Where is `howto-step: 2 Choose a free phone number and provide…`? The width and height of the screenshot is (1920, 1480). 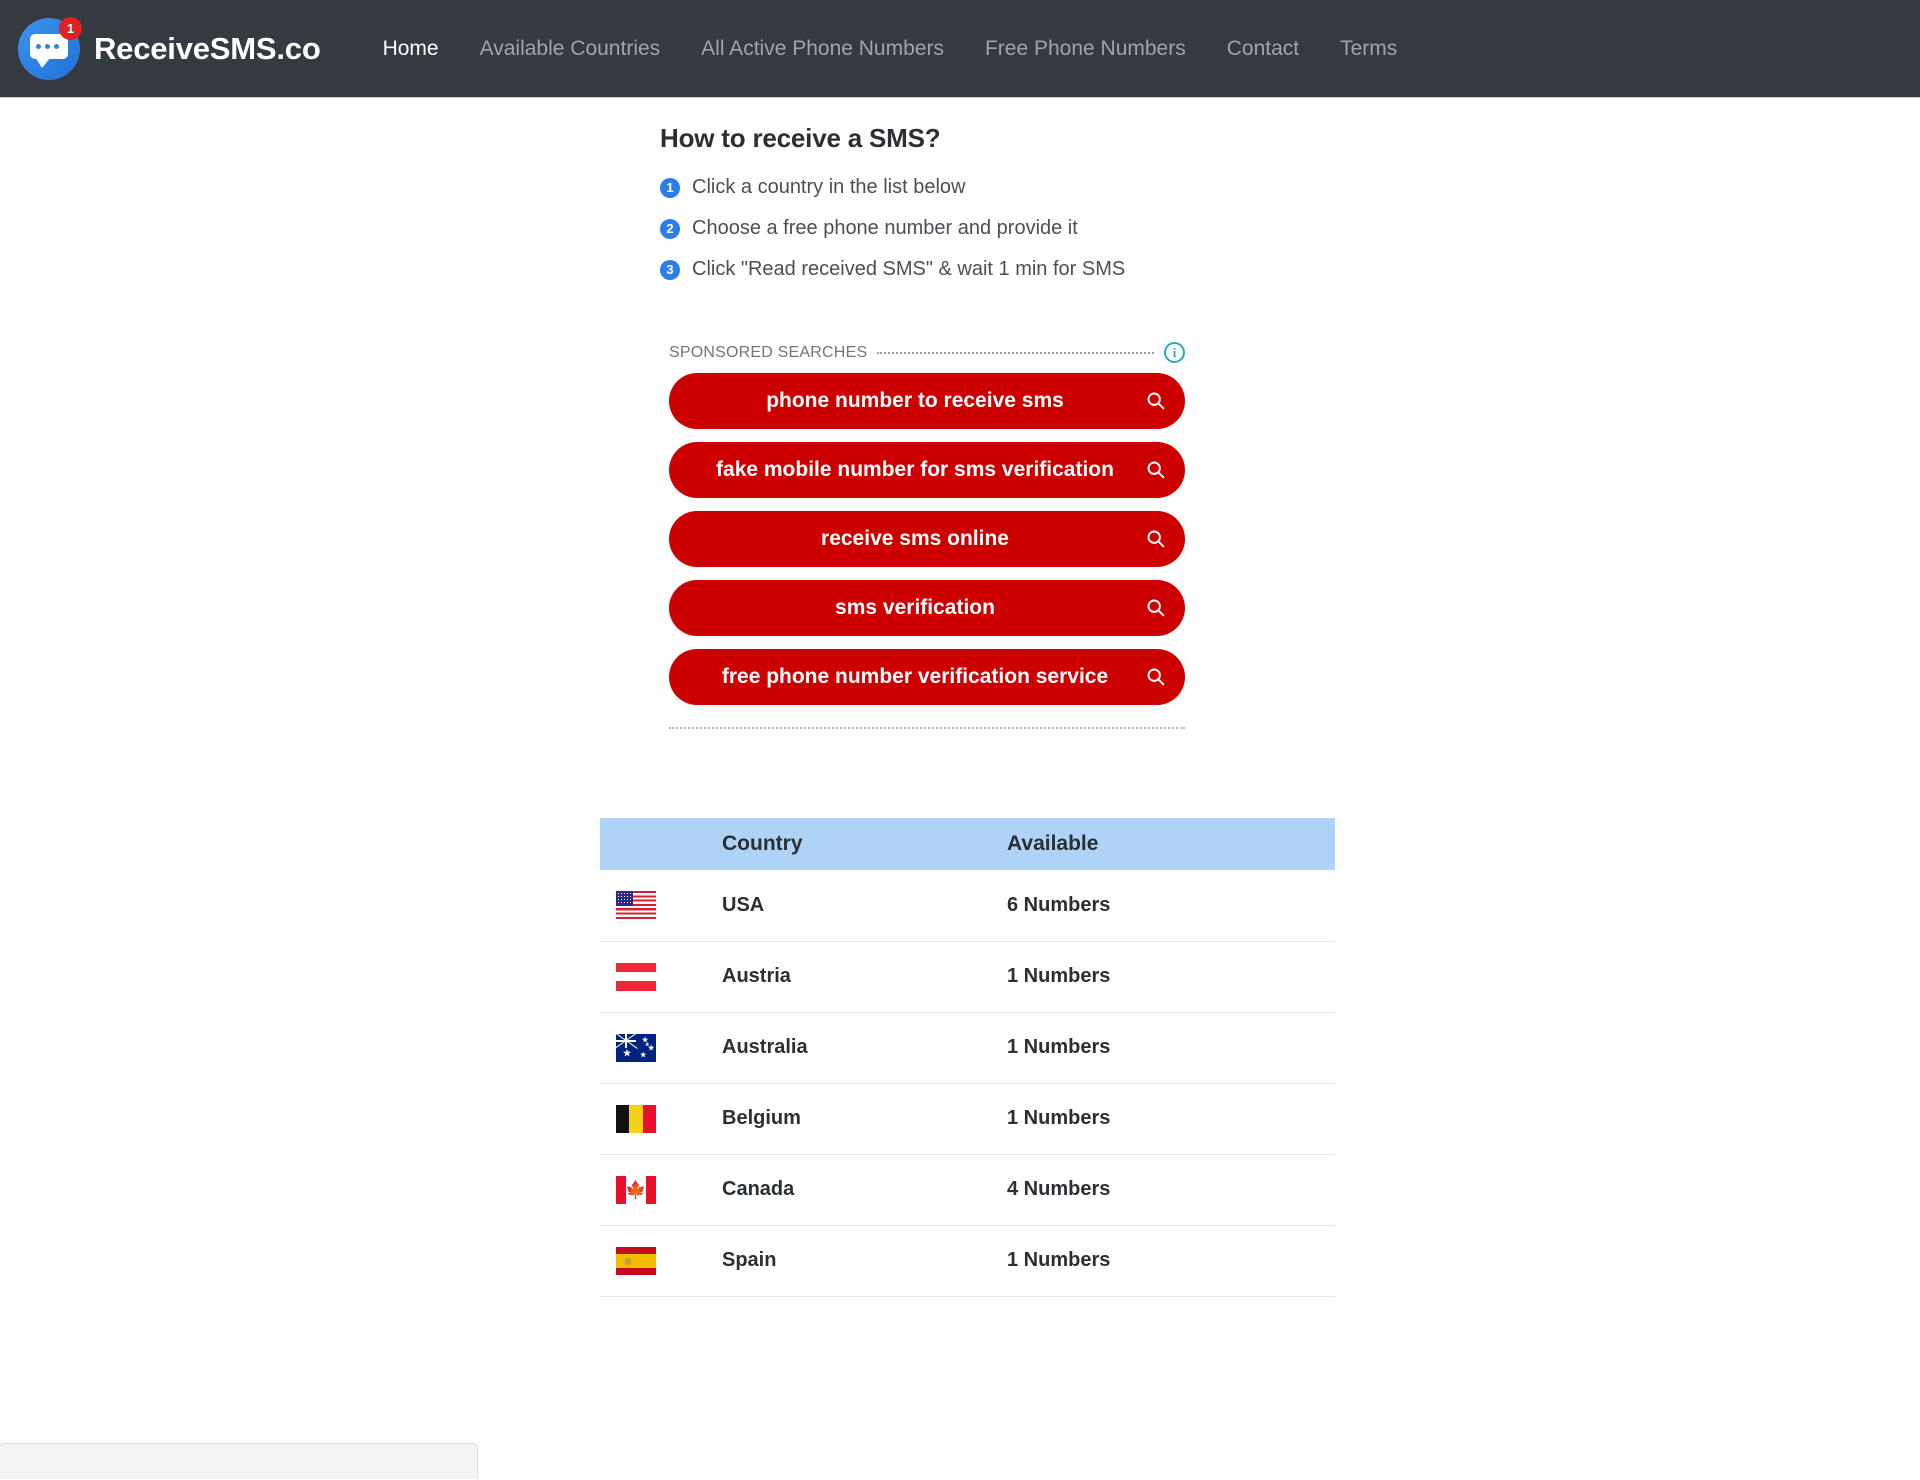 howto-step: 2 Choose a free phone number and provide… is located at coordinates (990, 228).